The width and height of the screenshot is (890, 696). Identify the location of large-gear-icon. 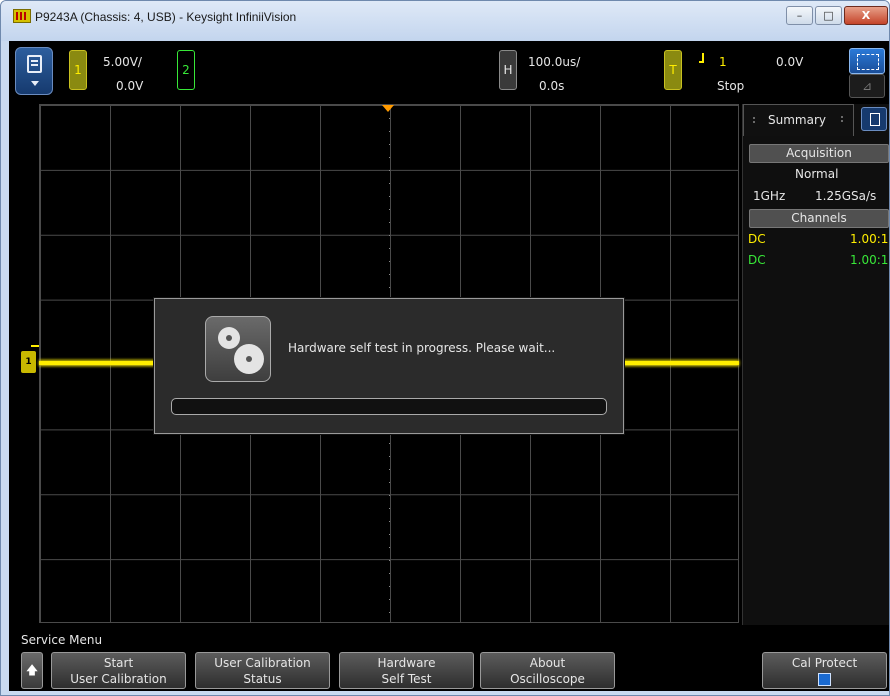
(249, 359).